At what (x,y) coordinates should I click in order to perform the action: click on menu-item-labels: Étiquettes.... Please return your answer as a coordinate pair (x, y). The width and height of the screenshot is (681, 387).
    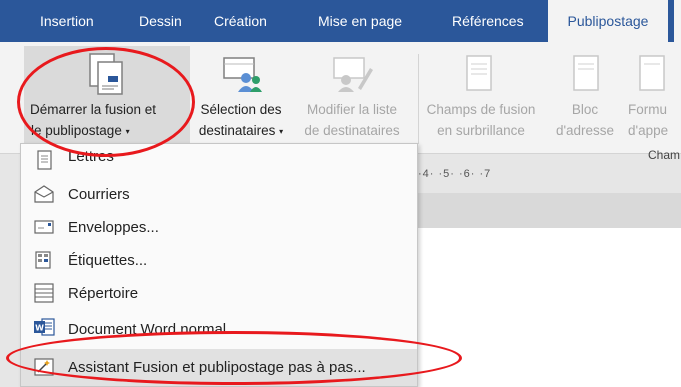
    Looking at the image, I should click on (219, 260).